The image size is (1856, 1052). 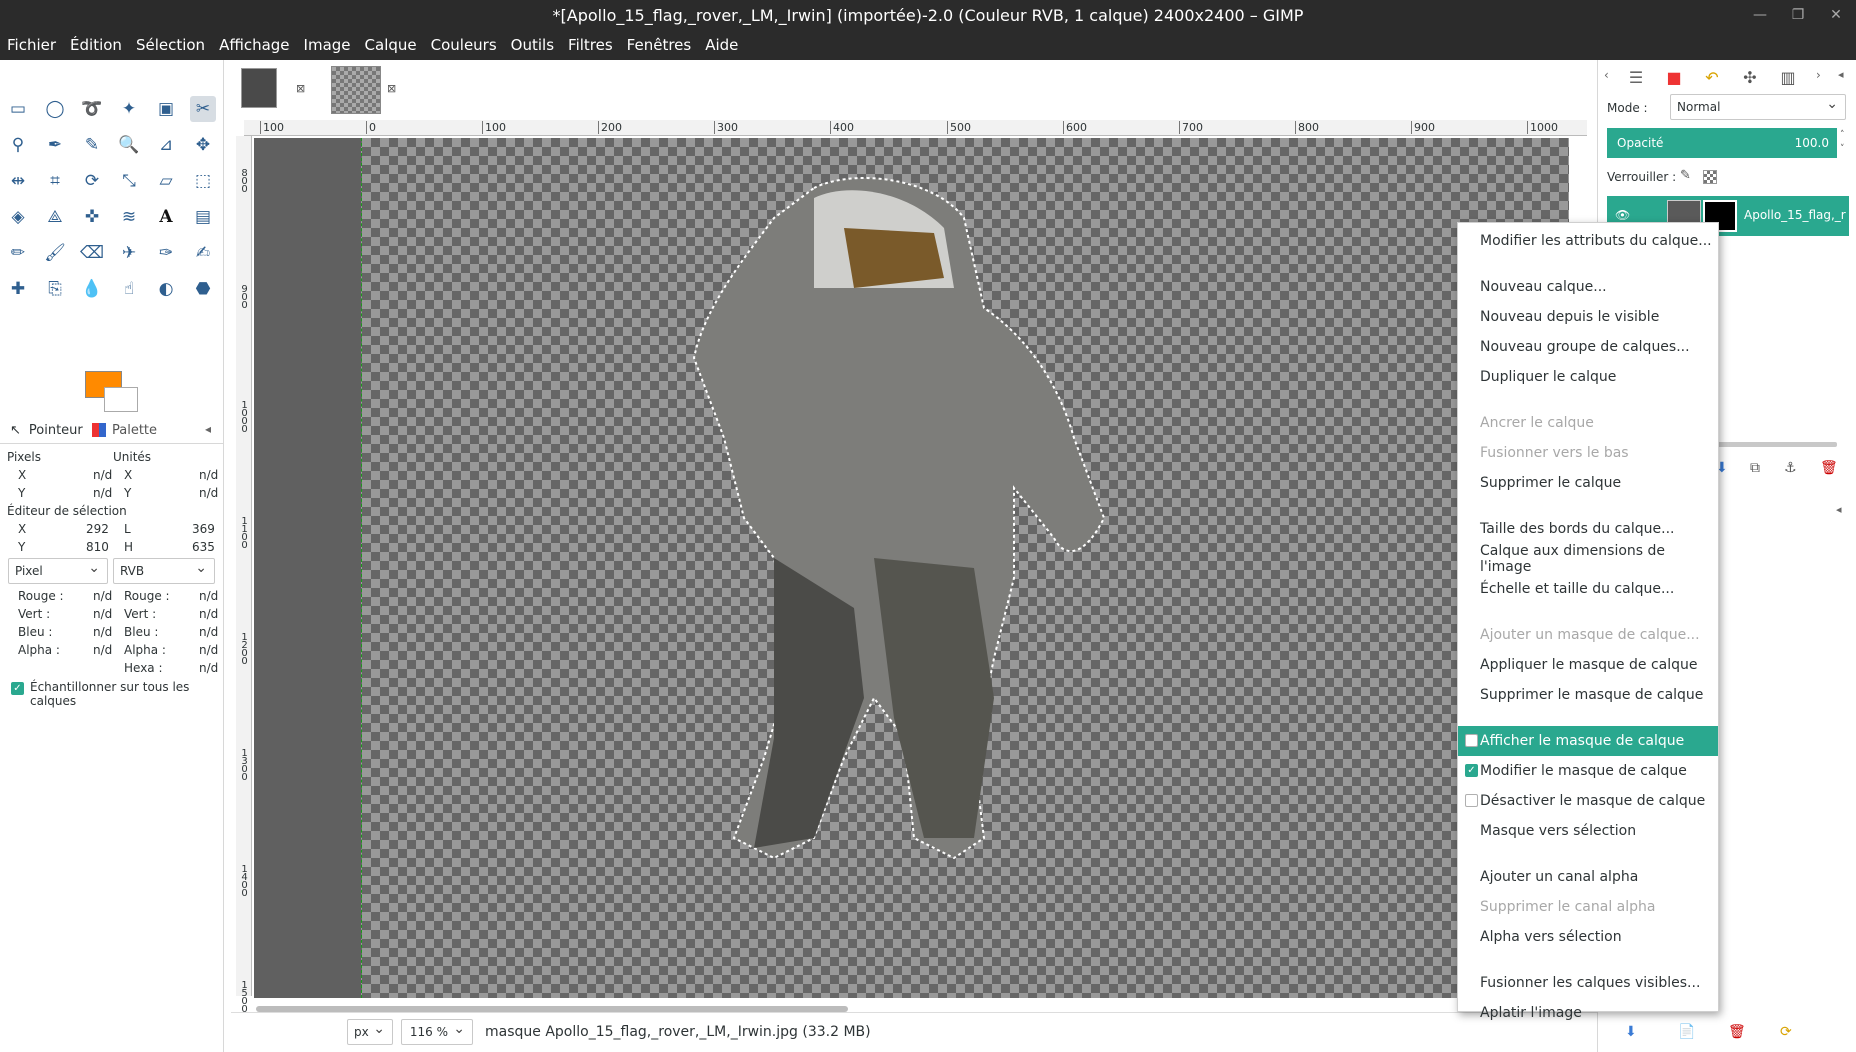 I want to click on menu-item: Désactiver le masque de calque, so click(x=1588, y=801).